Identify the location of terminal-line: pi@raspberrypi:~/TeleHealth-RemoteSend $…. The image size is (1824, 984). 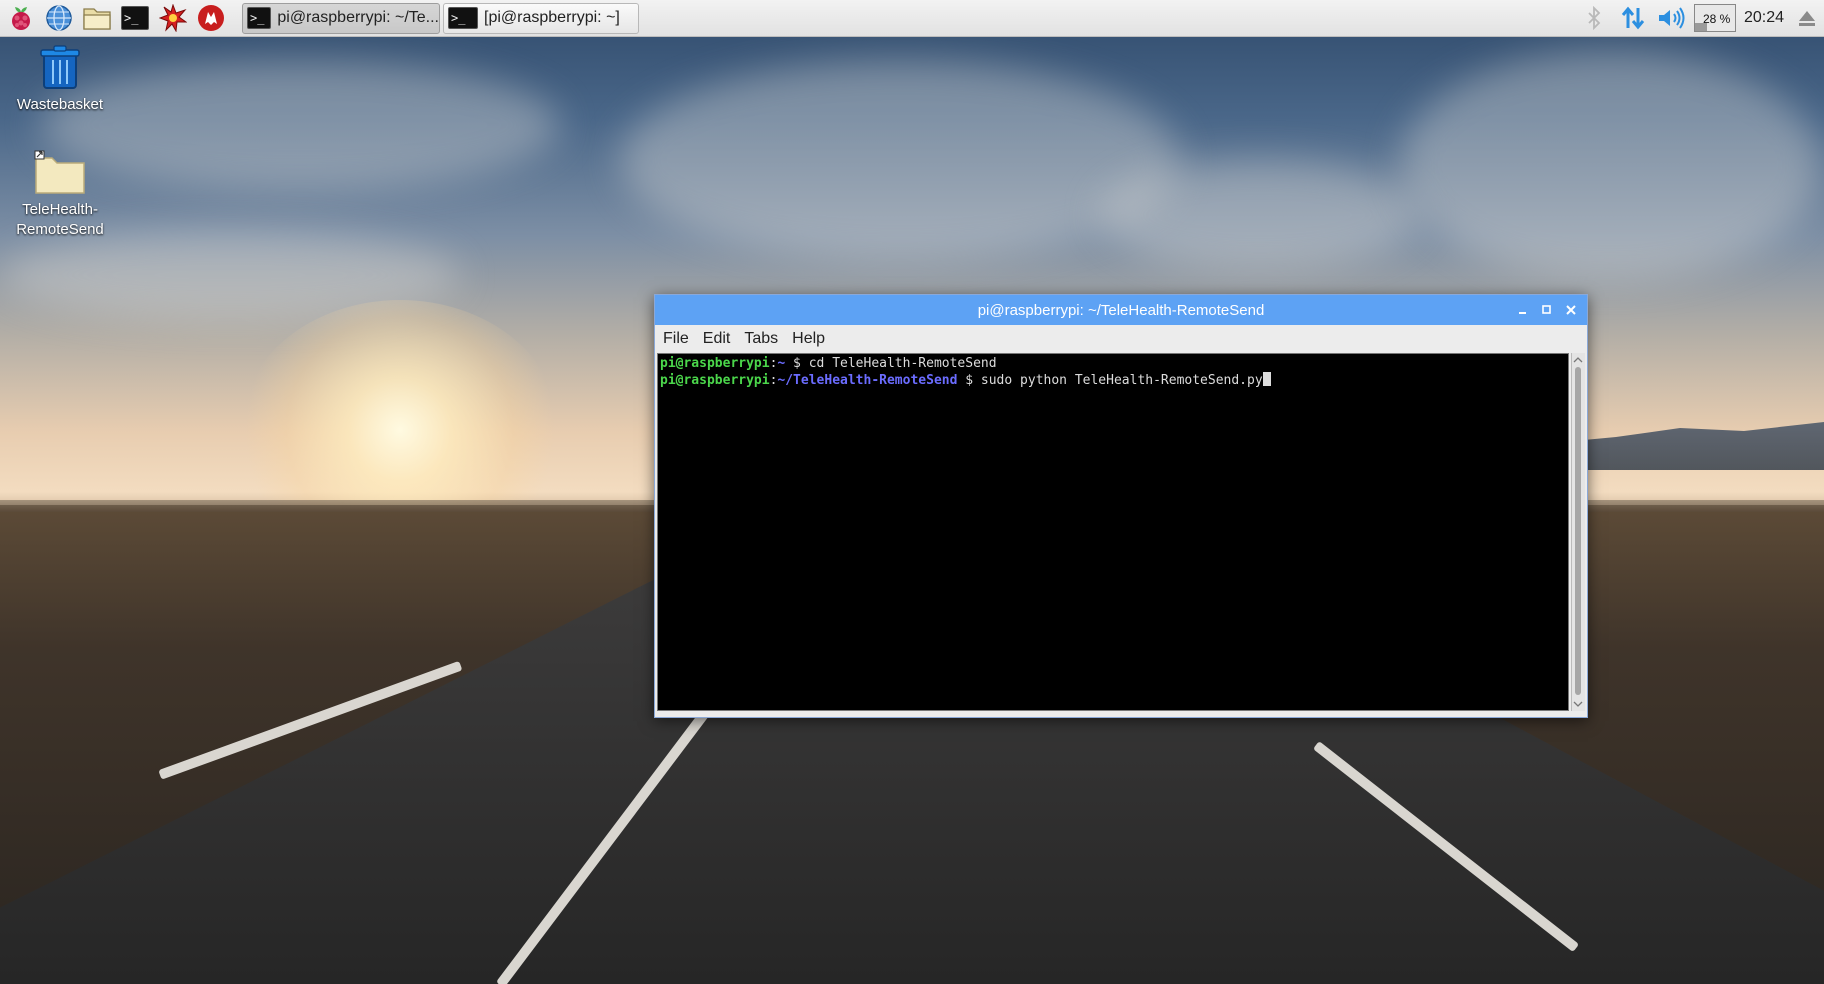
(1114, 380).